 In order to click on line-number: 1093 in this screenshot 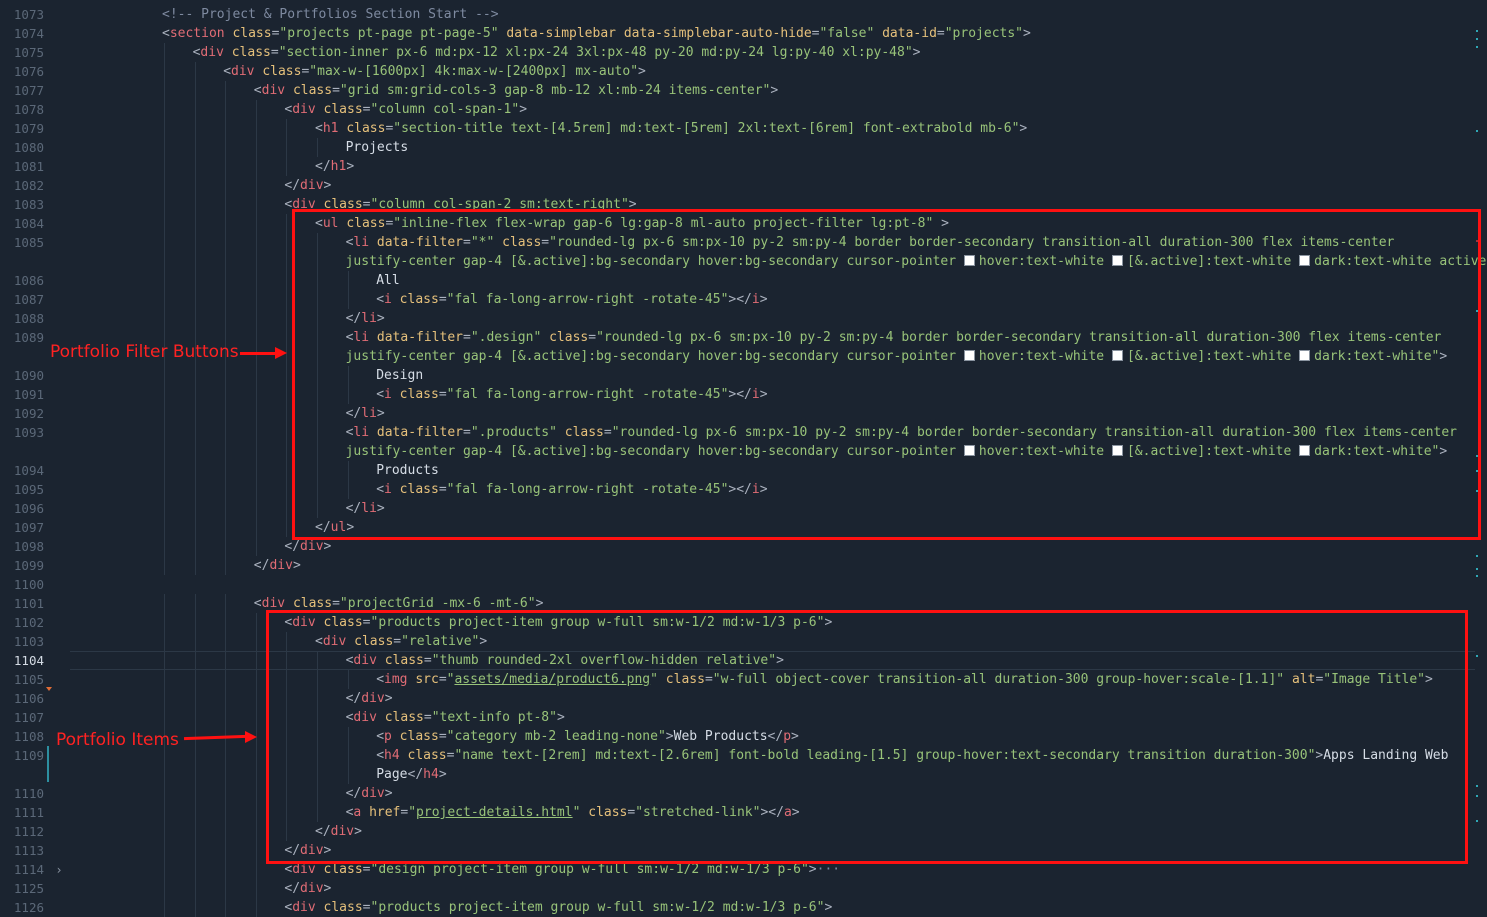, I will do `click(28, 432)`.